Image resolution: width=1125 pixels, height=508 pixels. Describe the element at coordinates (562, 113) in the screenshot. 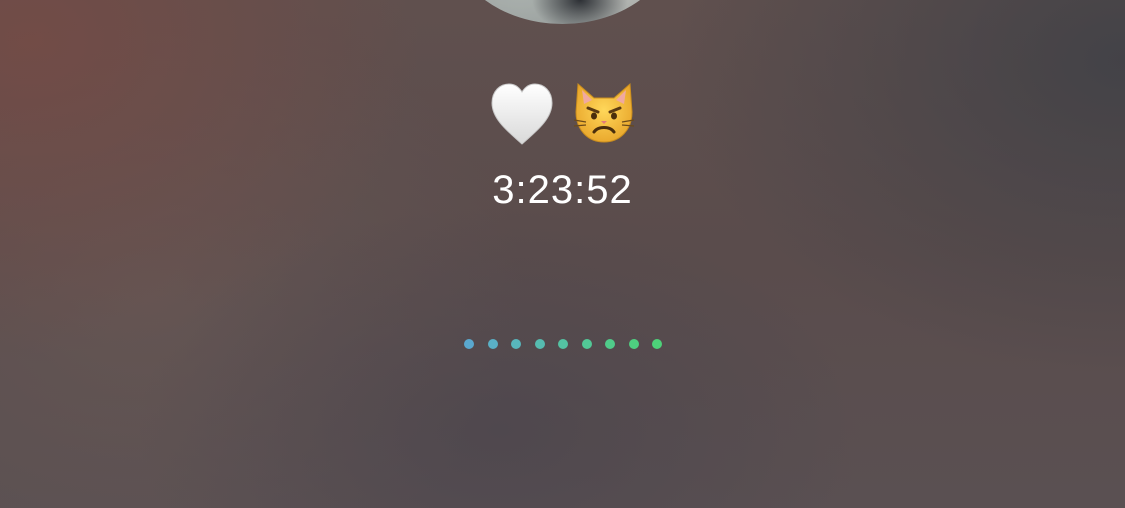

I see `emoji-row` at that location.